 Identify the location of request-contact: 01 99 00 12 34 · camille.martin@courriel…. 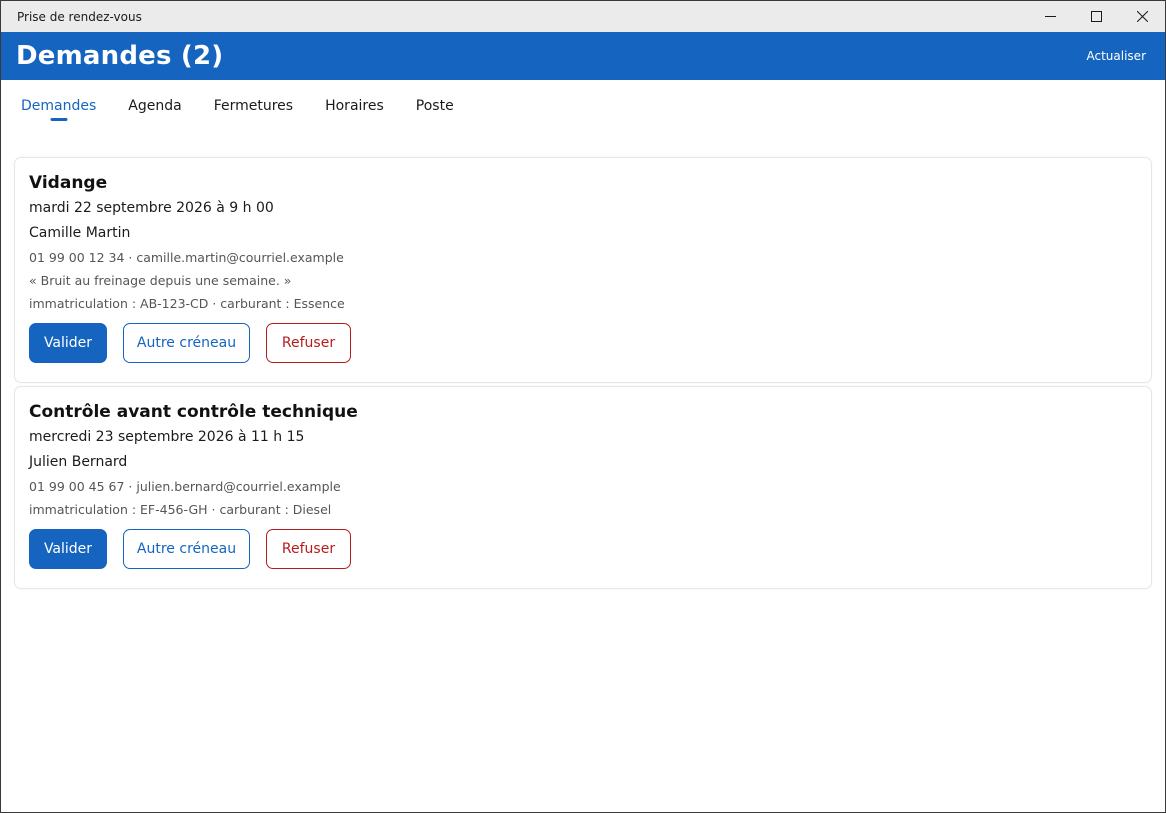
(186, 257).